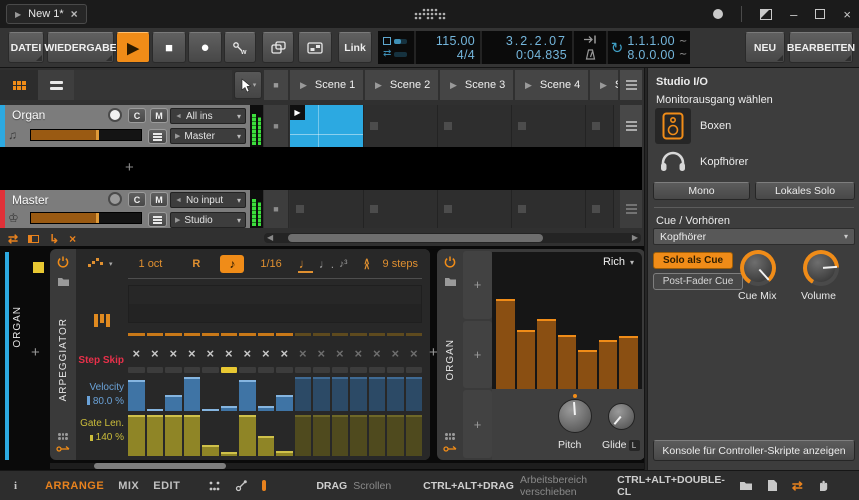 The image size is (859, 500). Describe the element at coordinates (26, 47) in the screenshot. I see `datei-menu-button: DATEI` at that location.